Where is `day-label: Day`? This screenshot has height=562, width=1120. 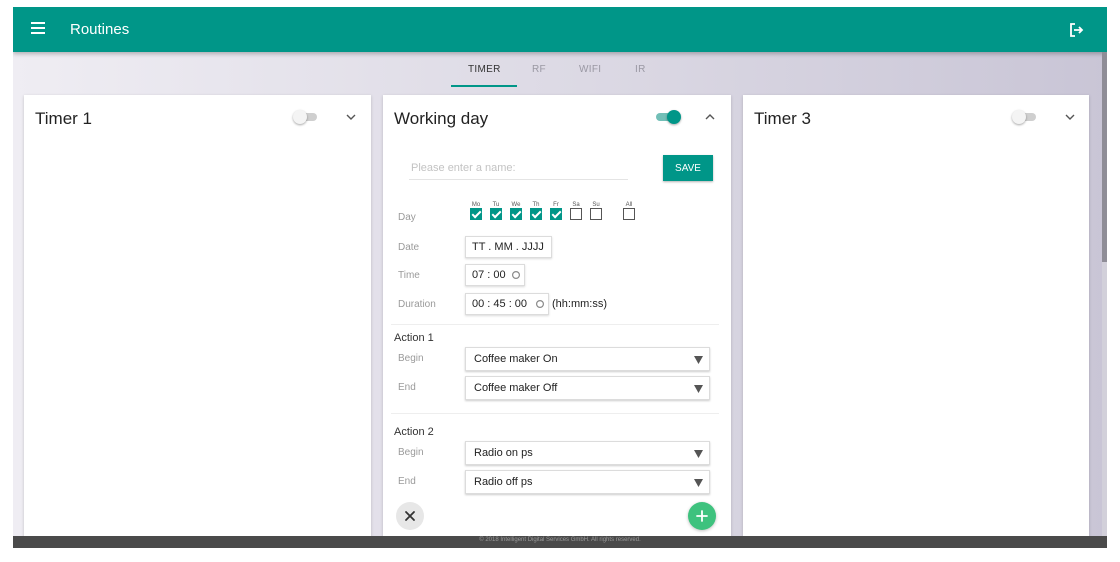
day-label: Day is located at coordinates (407, 217).